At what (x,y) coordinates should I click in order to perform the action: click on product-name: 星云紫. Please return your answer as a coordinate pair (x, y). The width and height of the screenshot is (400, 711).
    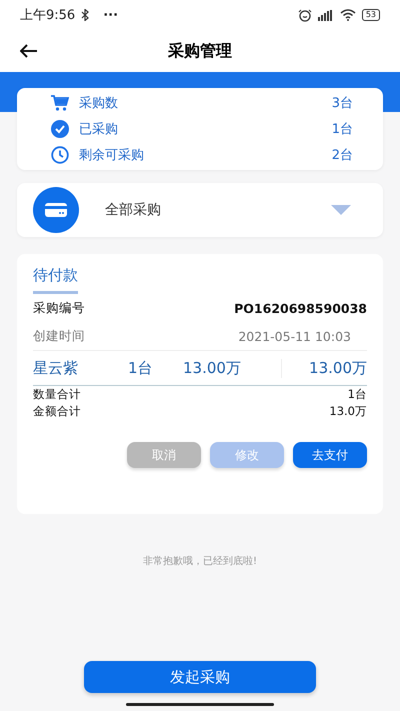
    Looking at the image, I should click on (56, 368).